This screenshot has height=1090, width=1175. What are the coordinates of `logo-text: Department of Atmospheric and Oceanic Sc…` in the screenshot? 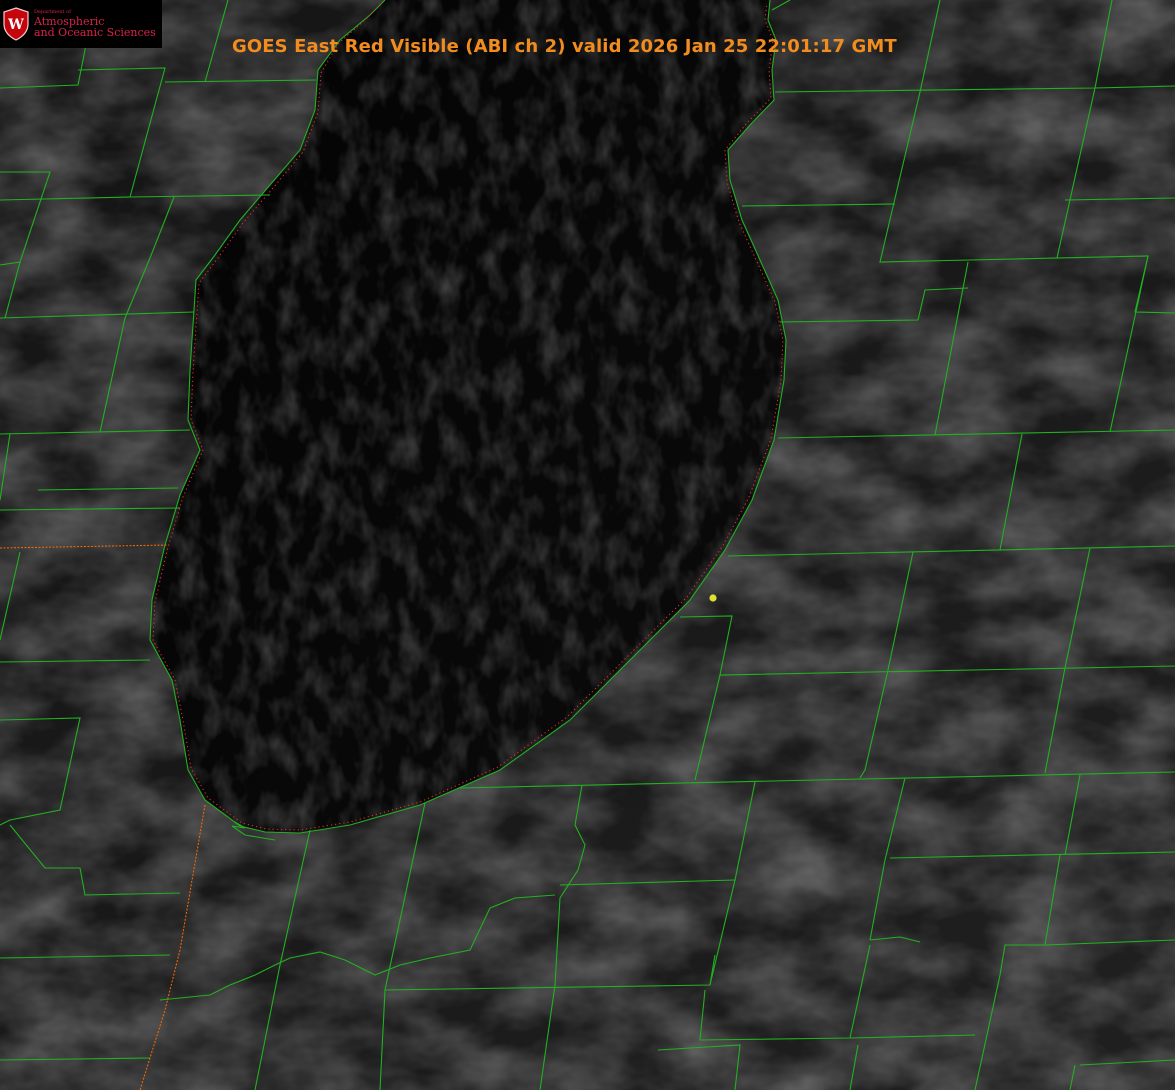 It's located at (95, 24).